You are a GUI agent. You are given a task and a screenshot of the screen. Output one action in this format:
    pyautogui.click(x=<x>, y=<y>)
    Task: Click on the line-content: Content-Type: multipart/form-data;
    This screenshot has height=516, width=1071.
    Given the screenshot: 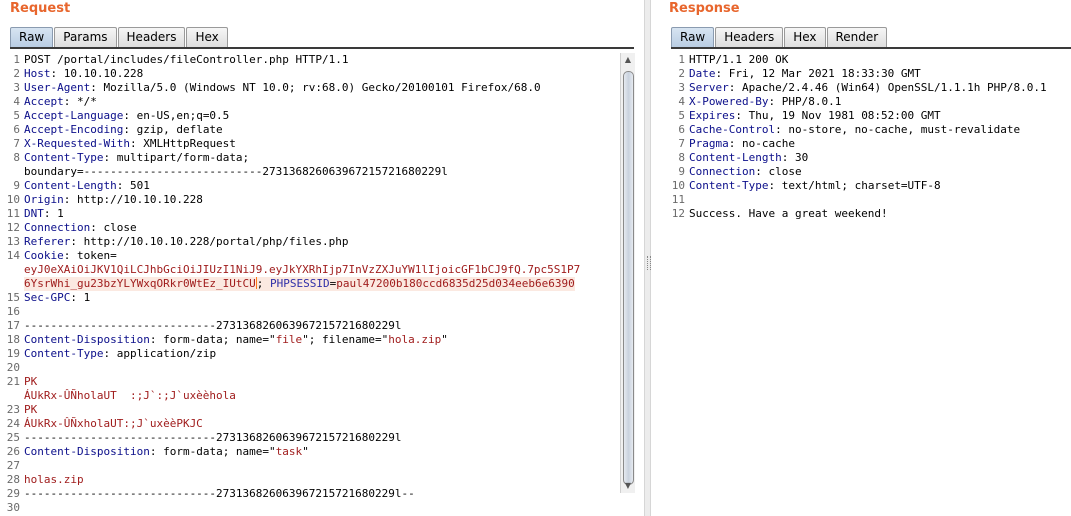 What is the action you would take?
    pyautogui.click(x=136, y=158)
    